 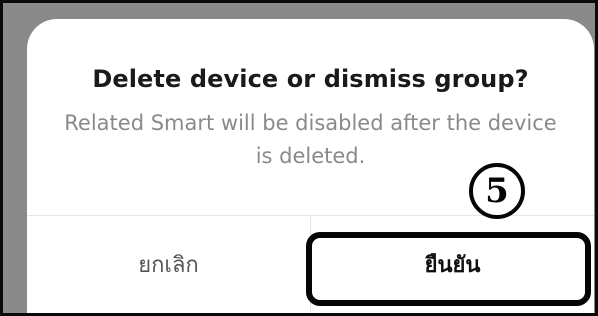 What do you see at coordinates (497, 191) in the screenshot?
I see `step-number-marker: 5` at bounding box center [497, 191].